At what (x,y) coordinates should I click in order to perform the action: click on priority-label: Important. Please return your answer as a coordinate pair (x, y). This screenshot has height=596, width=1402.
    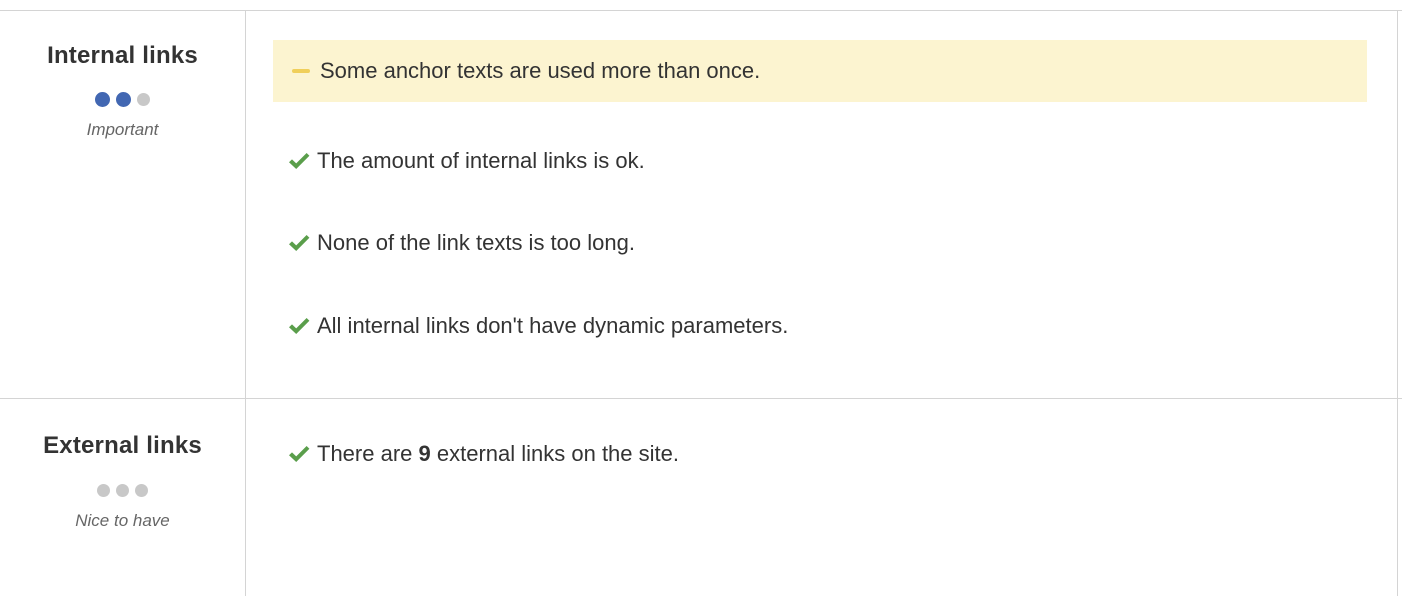
    Looking at the image, I should click on (122, 129).